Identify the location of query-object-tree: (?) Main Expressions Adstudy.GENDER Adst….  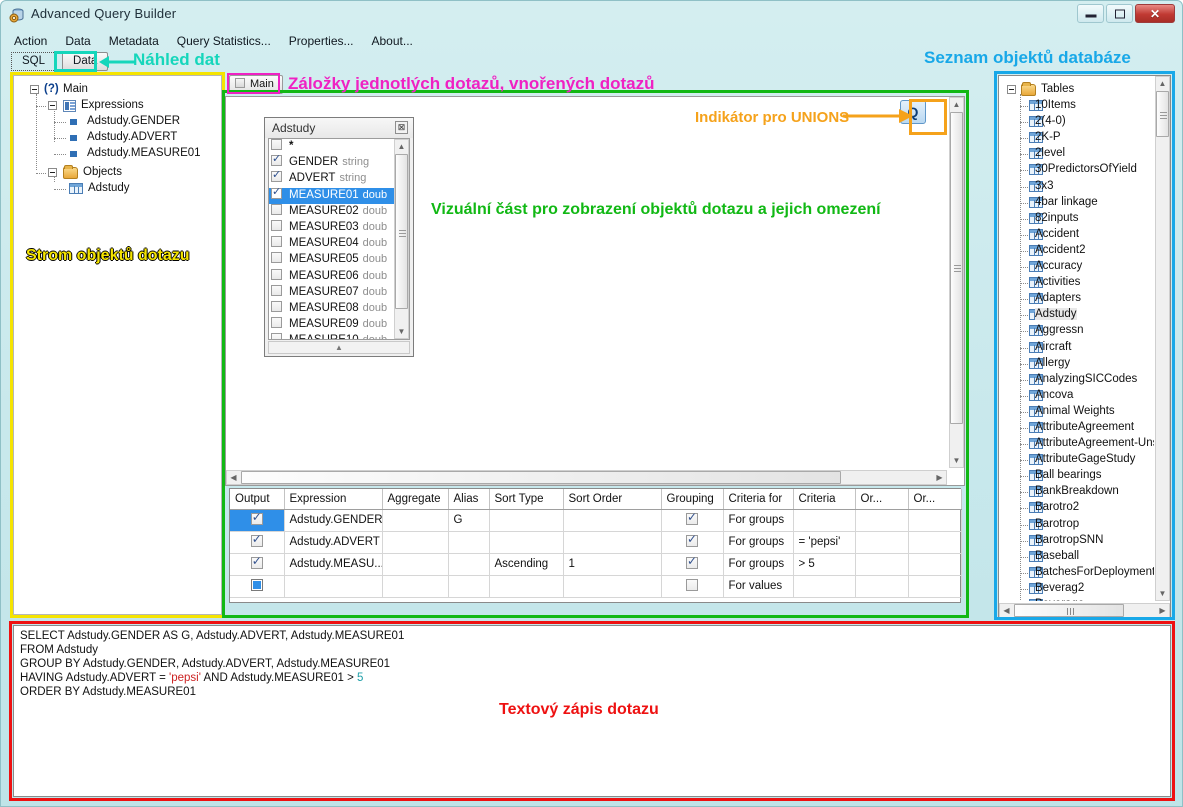
(117, 345).